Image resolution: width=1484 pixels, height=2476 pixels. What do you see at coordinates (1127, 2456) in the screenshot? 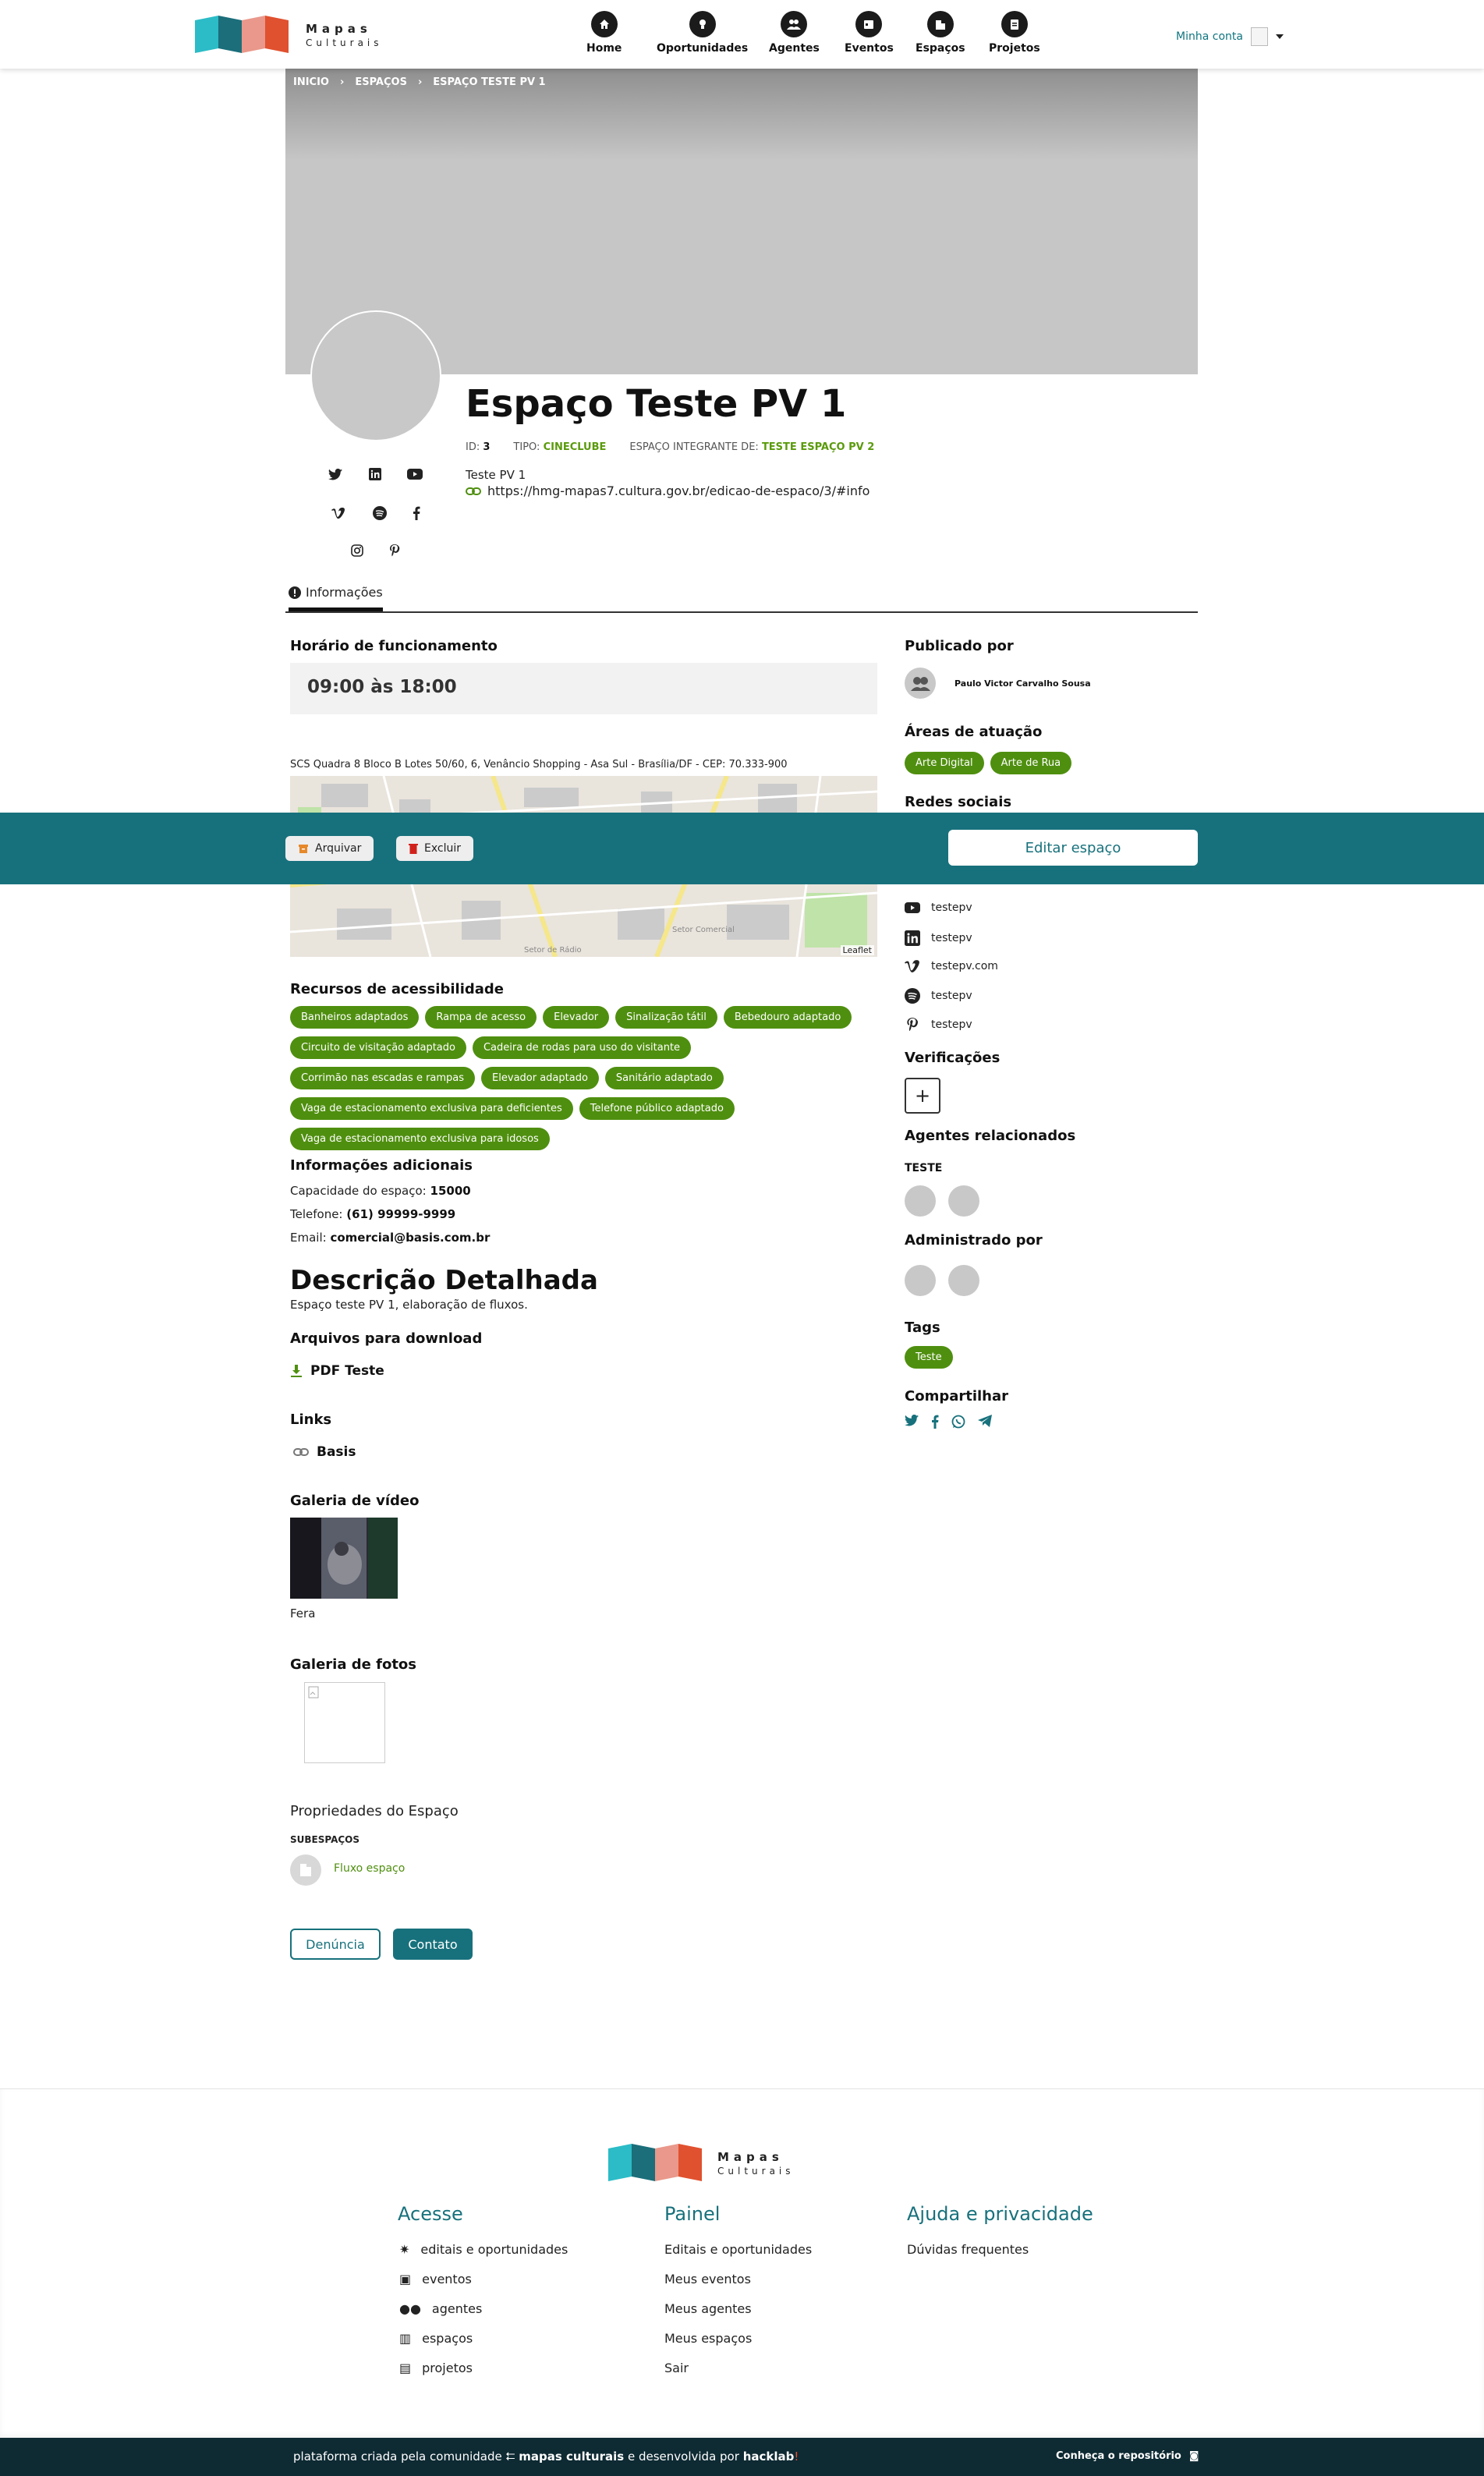
I see `repo-link: Conheça o repositório ◙` at bounding box center [1127, 2456].